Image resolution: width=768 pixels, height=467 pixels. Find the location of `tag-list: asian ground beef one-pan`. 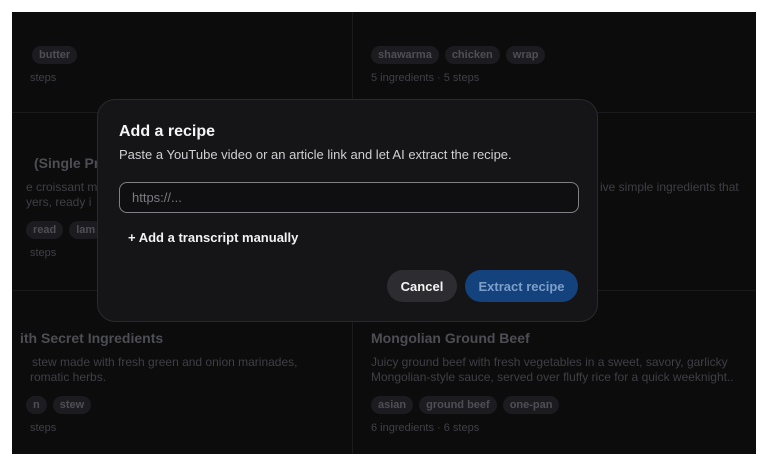

tag-list: asian ground beef one-pan is located at coordinates (465, 405).